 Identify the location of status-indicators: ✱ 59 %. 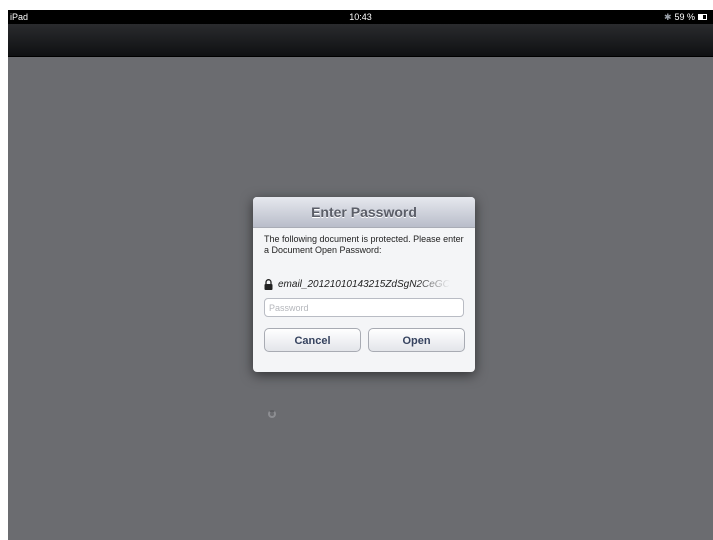
(685, 17).